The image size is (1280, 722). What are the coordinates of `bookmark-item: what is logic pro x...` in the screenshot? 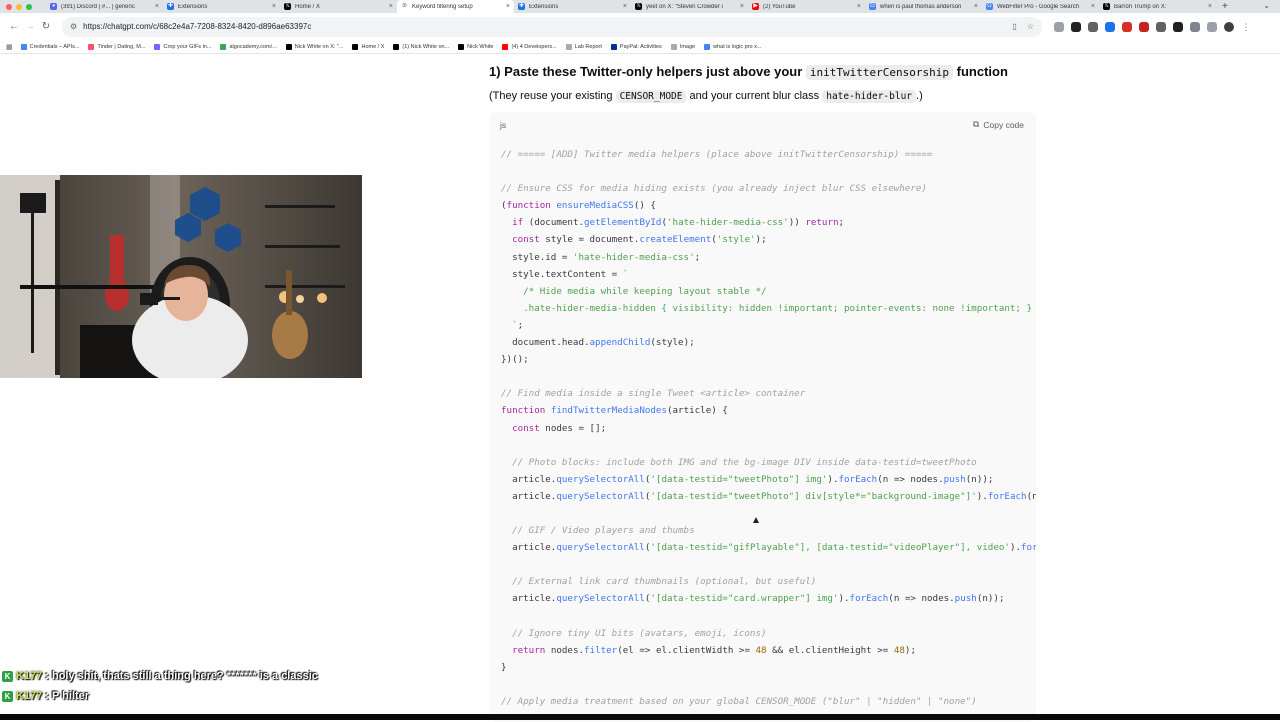 It's located at (732, 46).